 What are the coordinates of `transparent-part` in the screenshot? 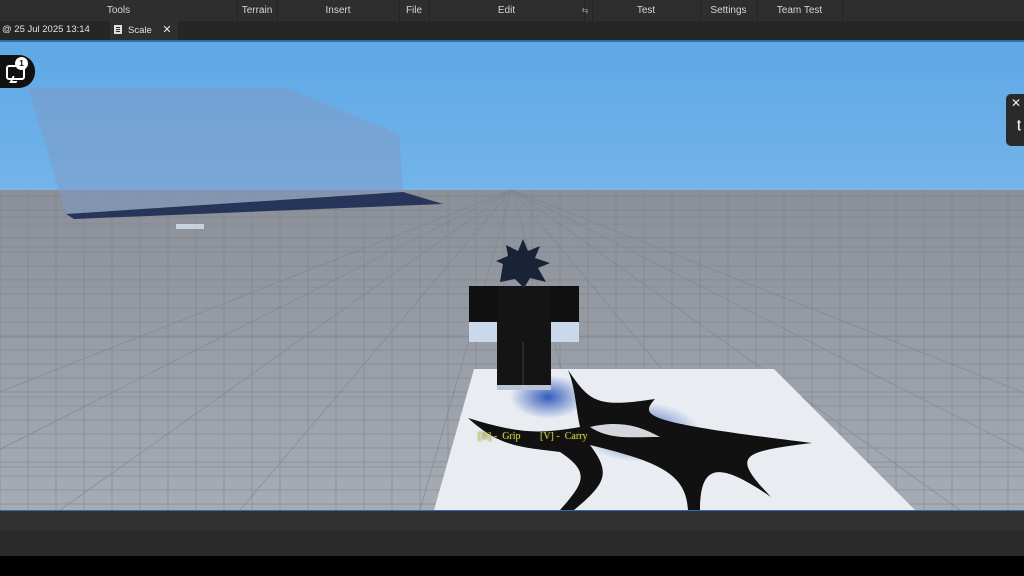 It's located at (215, 151).